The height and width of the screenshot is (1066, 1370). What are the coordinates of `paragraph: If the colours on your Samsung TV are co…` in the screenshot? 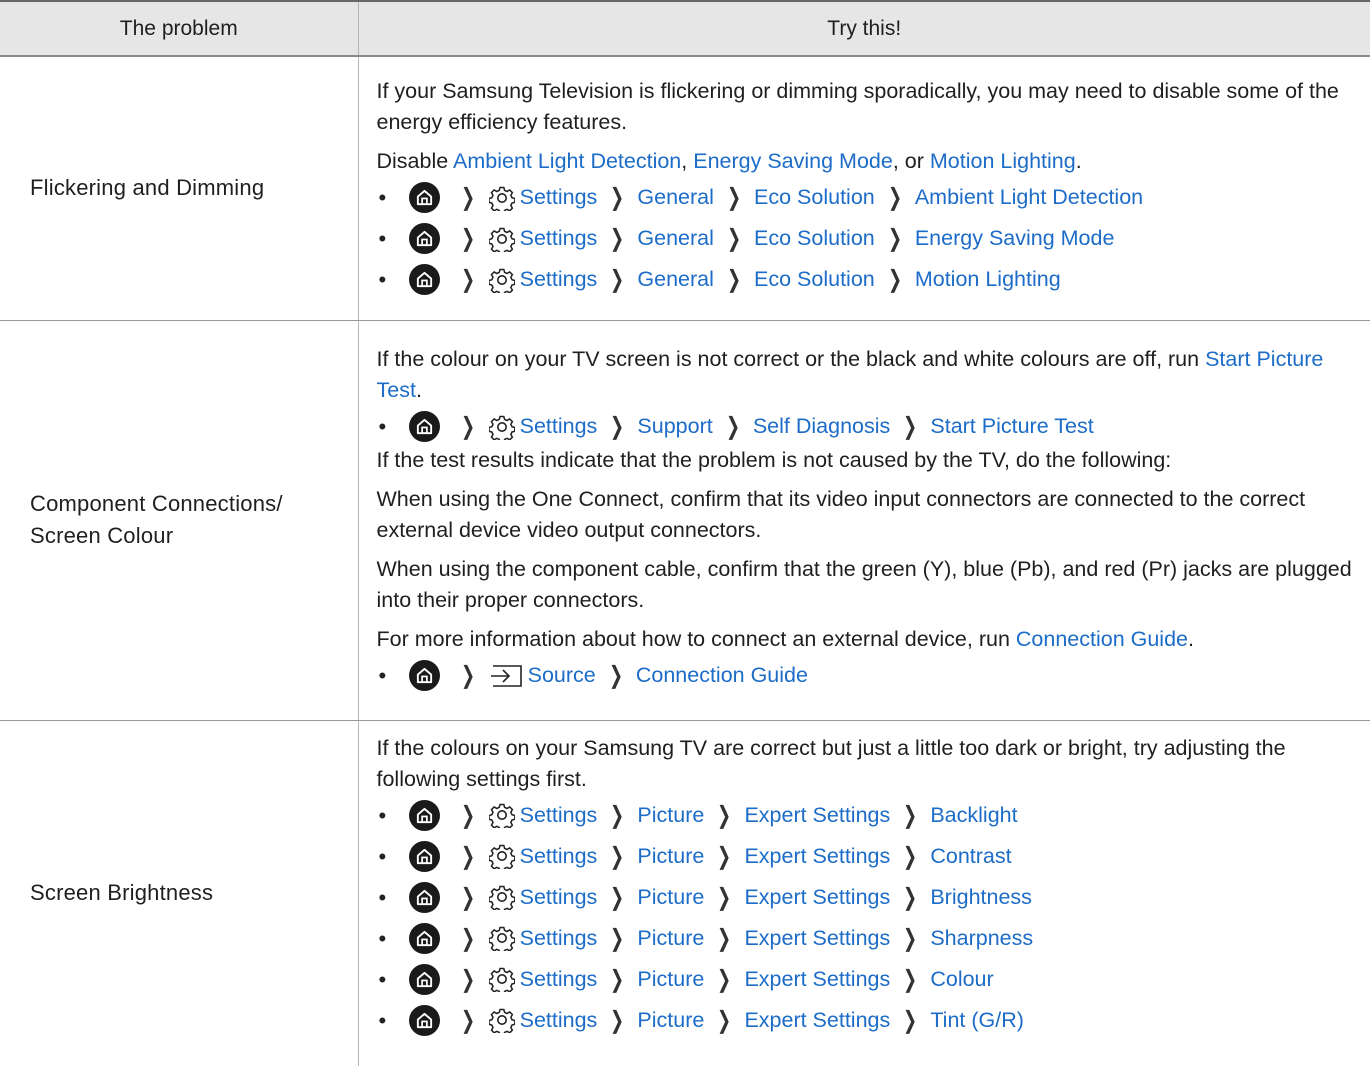 It's located at (831, 763).